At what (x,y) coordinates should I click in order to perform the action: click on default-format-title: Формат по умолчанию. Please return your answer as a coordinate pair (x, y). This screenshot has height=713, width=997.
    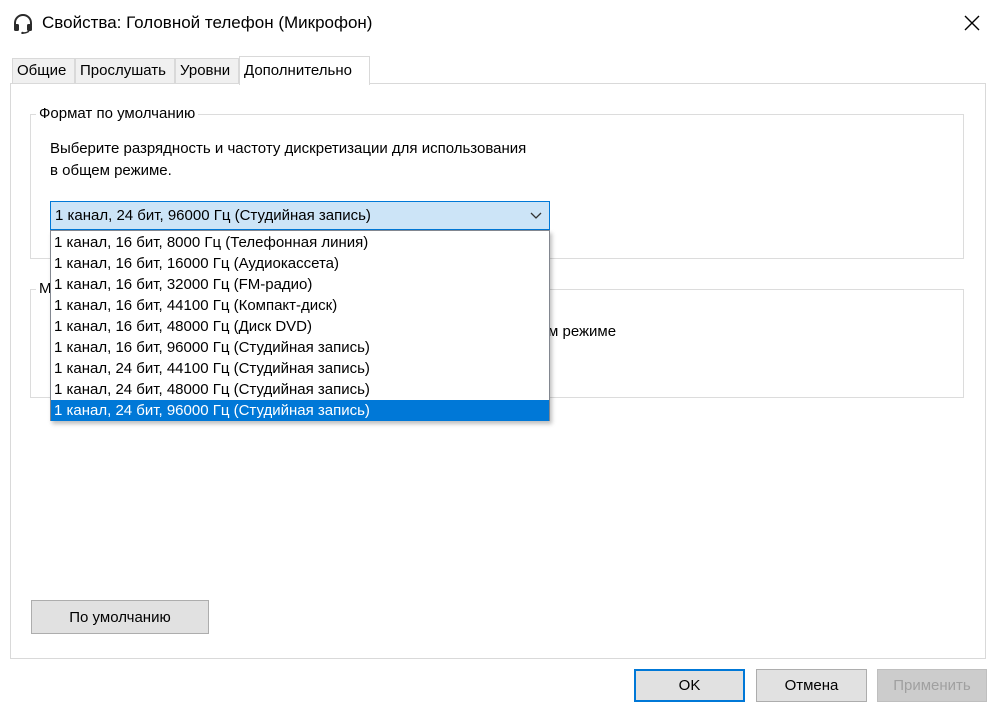
    Looking at the image, I should click on (117, 113).